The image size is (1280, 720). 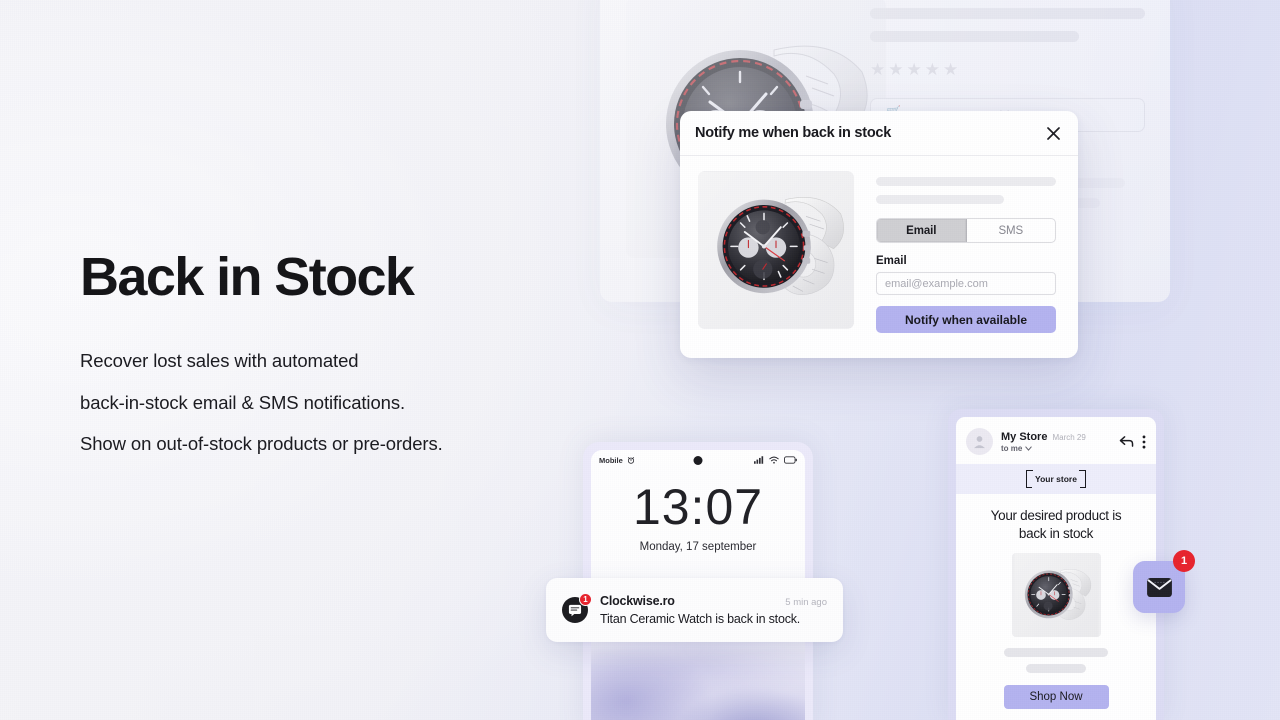 I want to click on close-icon, so click(x=1053, y=133).